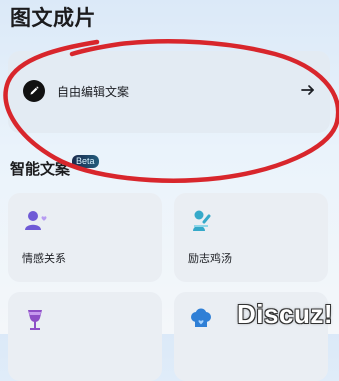 The image size is (339, 381). What do you see at coordinates (40, 169) in the screenshot?
I see `section-title: 智能文案` at bounding box center [40, 169].